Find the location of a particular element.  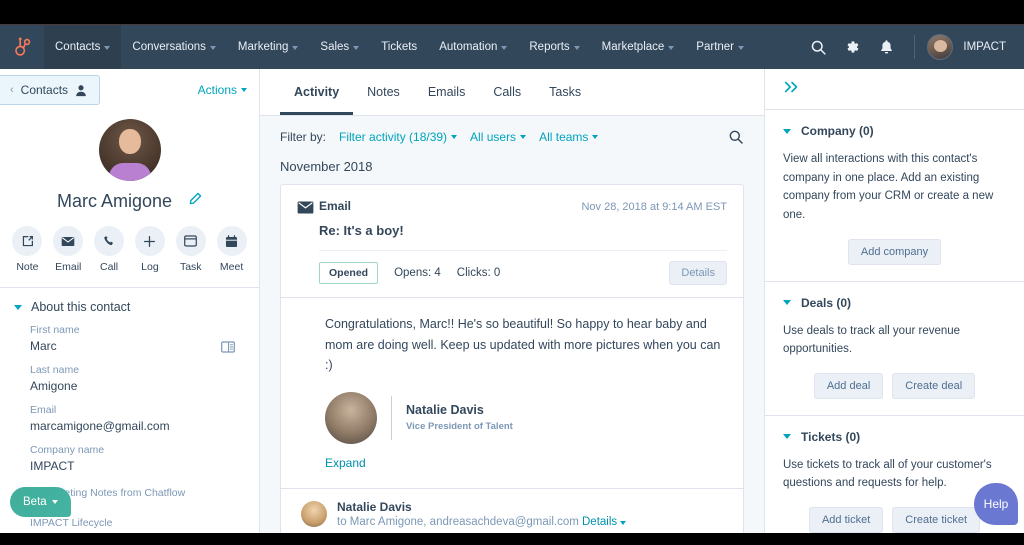

quick-action-meet: Meet is located at coordinates (231, 249).